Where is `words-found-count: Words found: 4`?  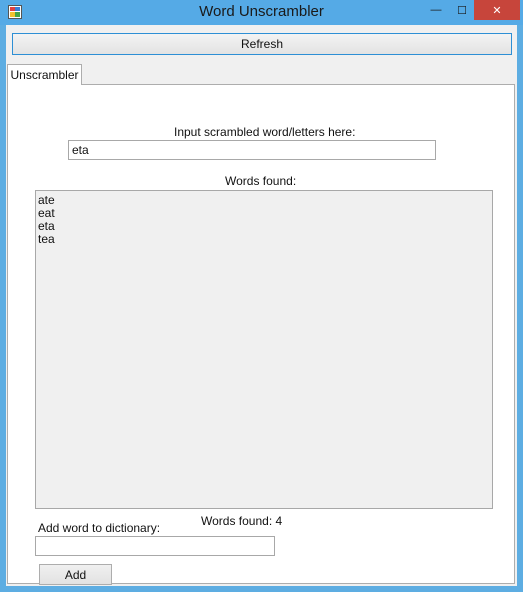 words-found-count: Words found: 4 is located at coordinates (242, 521).